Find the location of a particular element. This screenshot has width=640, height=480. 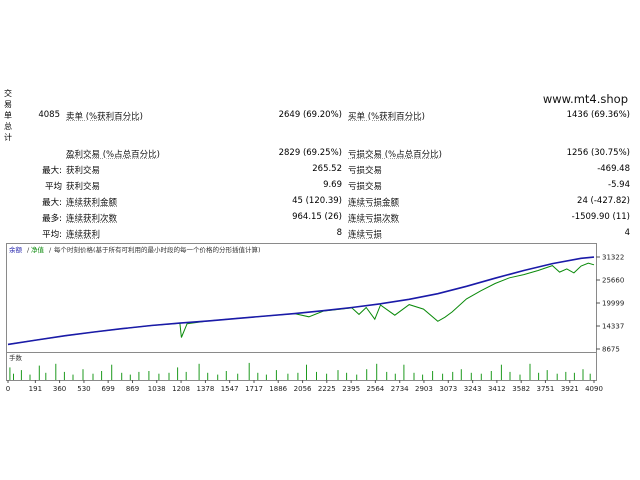

max-consec-wins-value: 45 (120.39) is located at coordinates (317, 201).